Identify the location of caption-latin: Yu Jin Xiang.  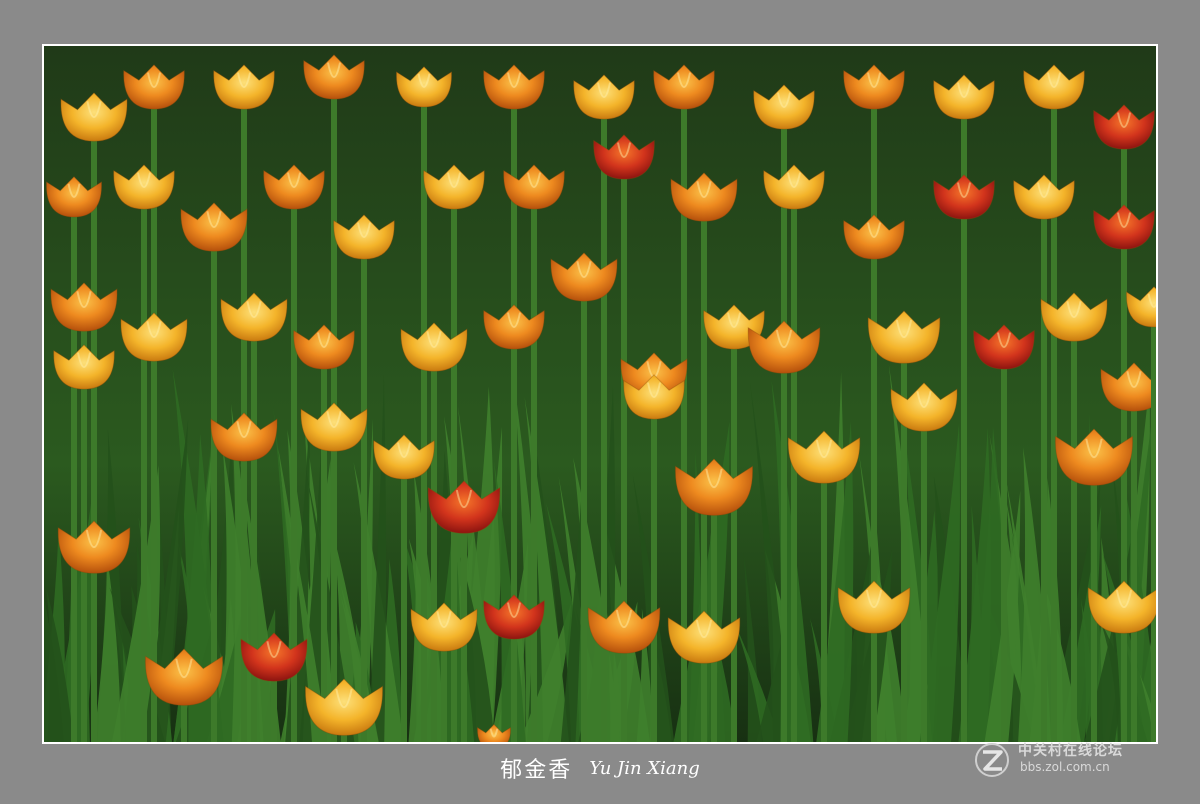
(644, 768).